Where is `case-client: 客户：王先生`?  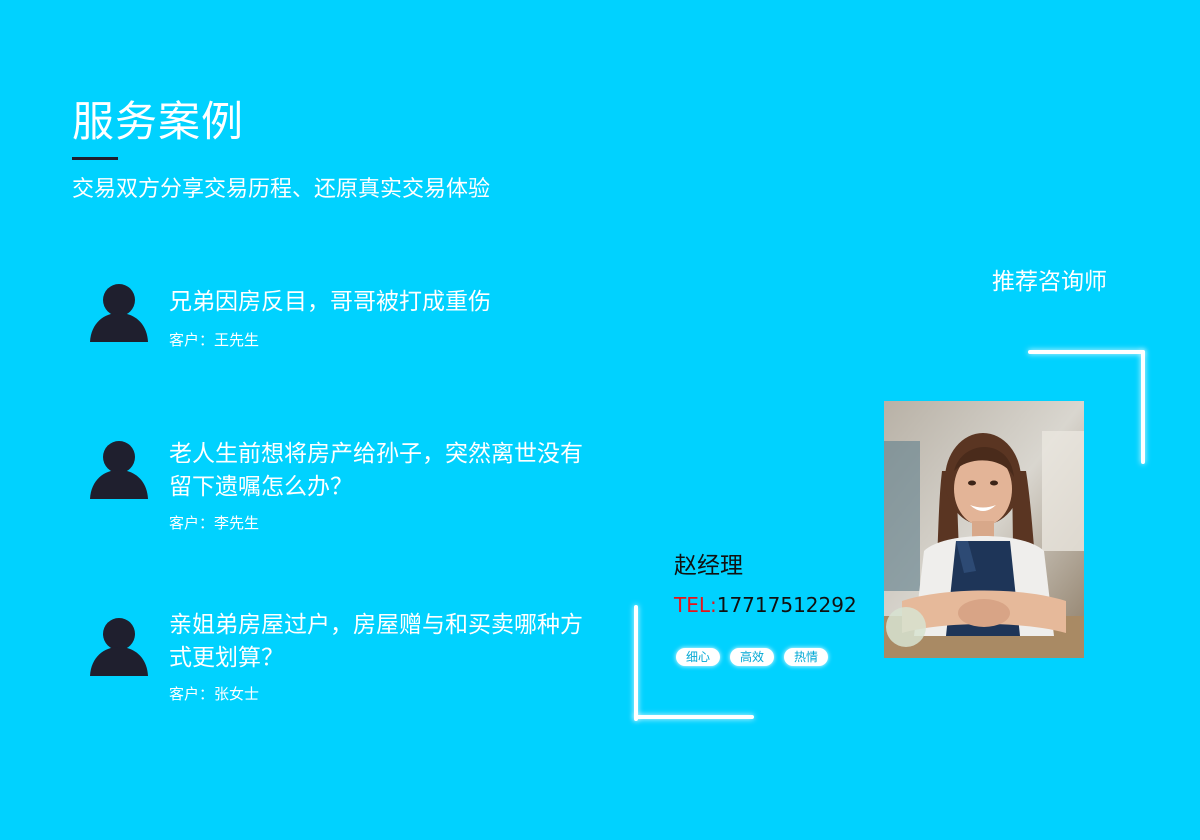 case-client: 客户：王先生 is located at coordinates (214, 340).